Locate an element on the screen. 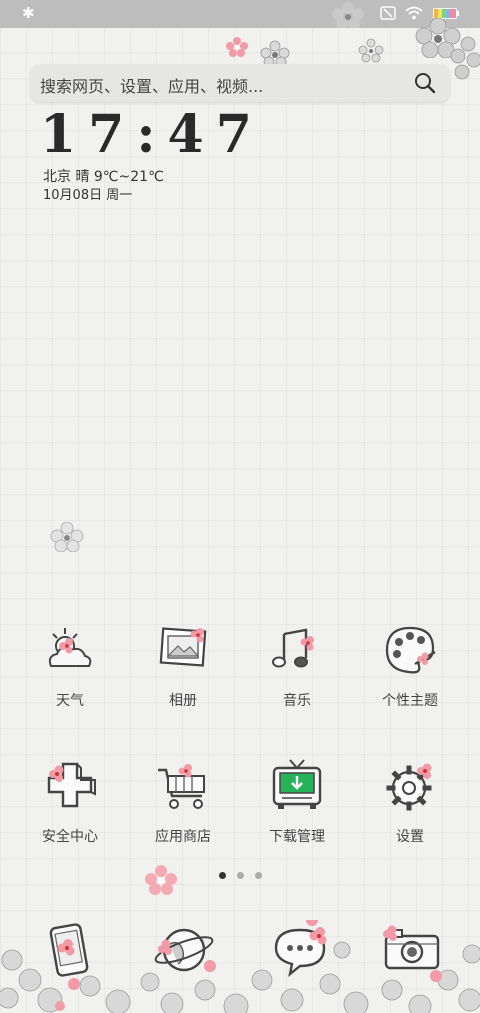  app-label: 下载管理 is located at coordinates (297, 837).